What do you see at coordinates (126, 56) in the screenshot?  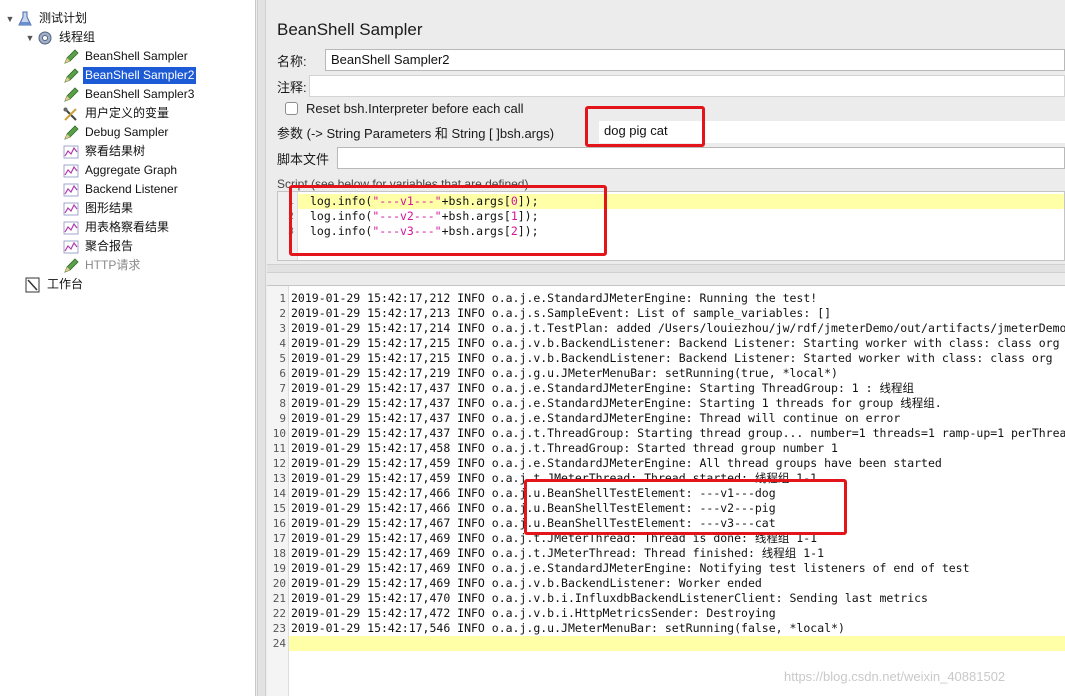 I see `tree-node-item: BeanShell Sampler` at bounding box center [126, 56].